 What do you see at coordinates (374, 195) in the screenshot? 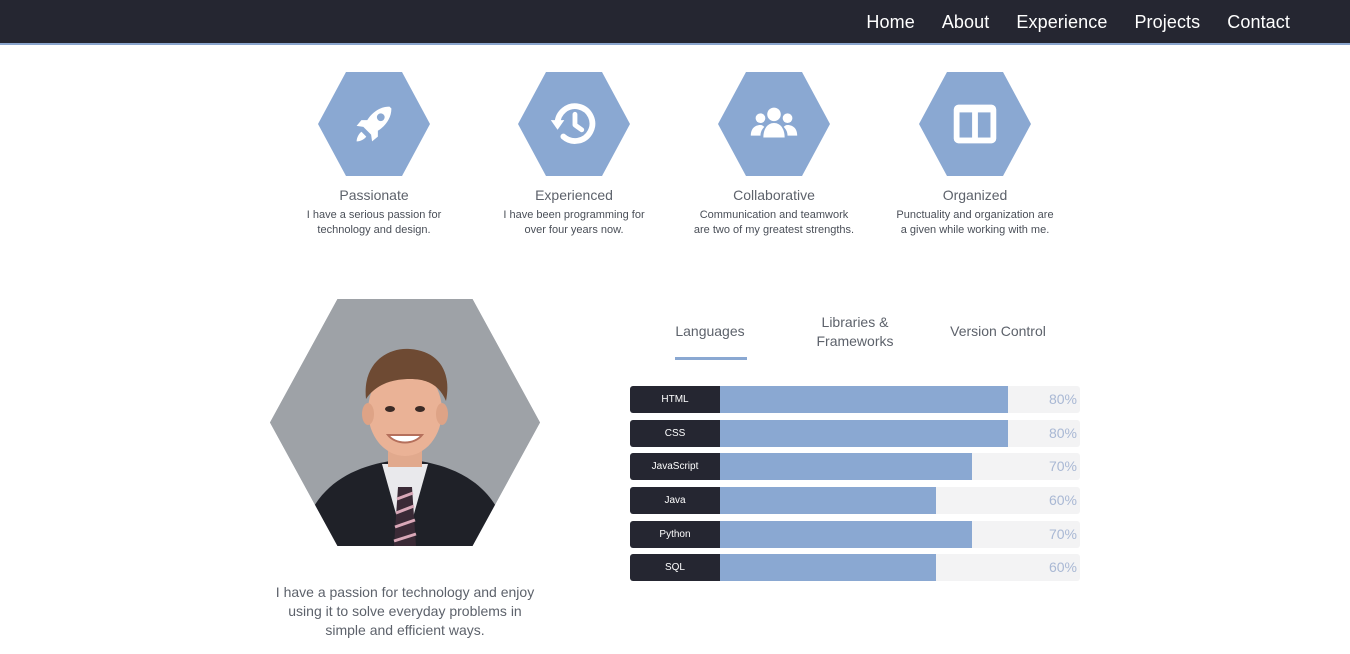
I see `feature-title: Passionate` at bounding box center [374, 195].